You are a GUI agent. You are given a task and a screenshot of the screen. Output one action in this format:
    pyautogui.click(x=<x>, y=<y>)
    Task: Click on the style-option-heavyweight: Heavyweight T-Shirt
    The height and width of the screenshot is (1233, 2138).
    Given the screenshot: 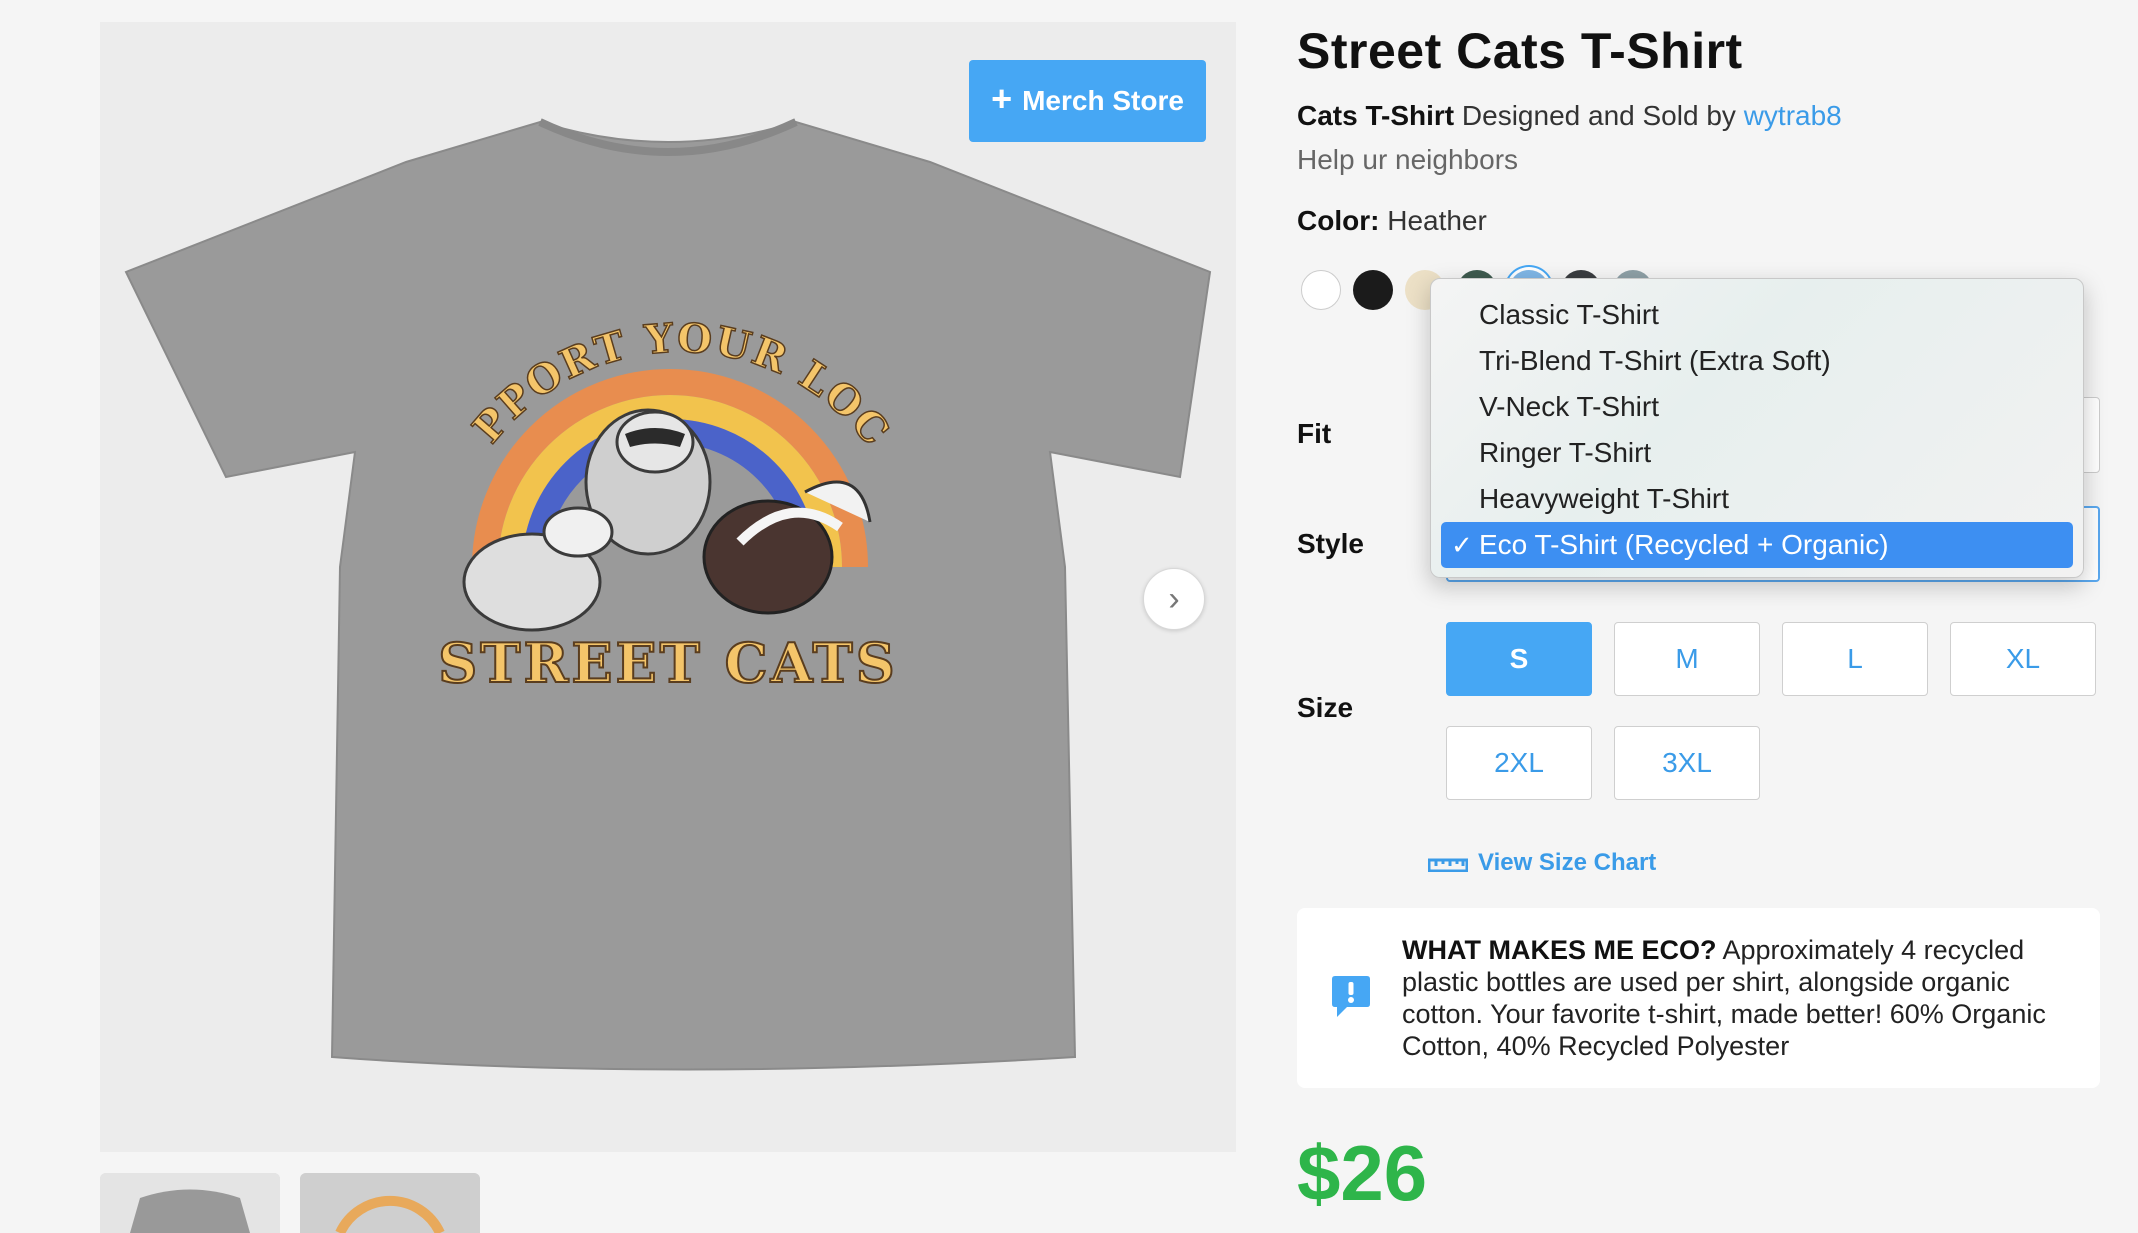 What is the action you would take?
    pyautogui.click(x=1757, y=499)
    